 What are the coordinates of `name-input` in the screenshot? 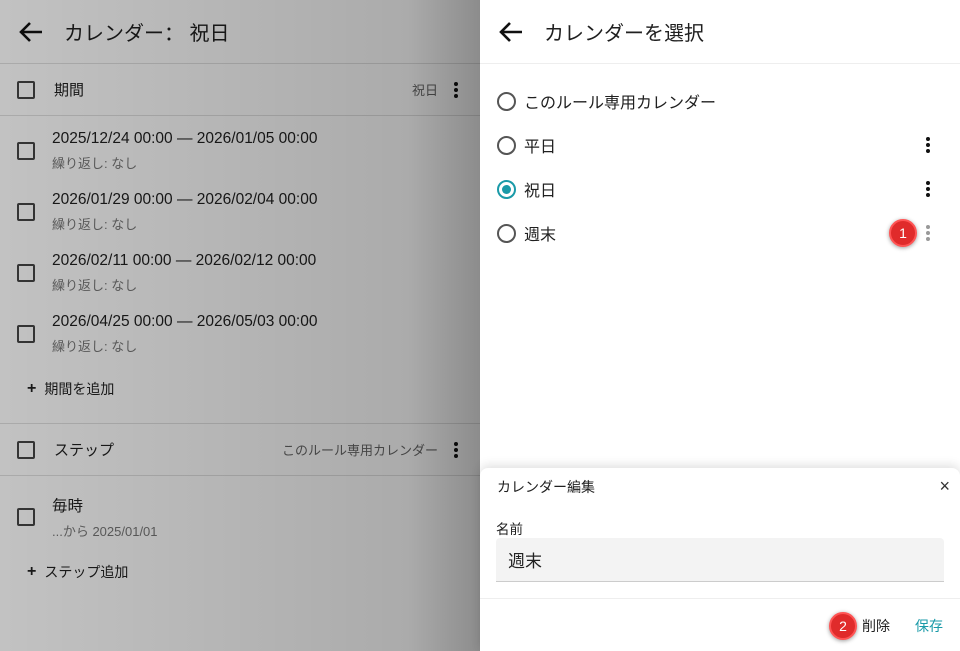 It's located at (720, 560).